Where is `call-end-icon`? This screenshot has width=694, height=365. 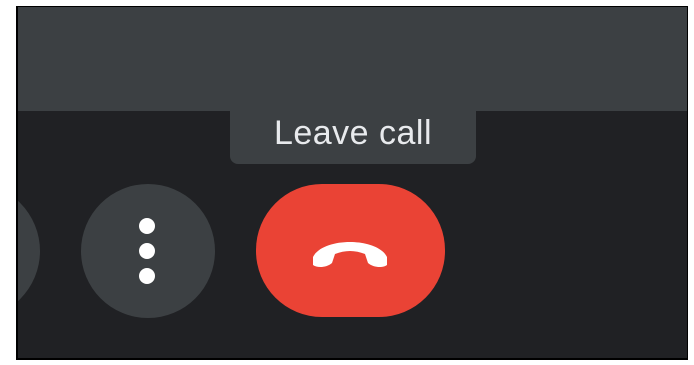 call-end-icon is located at coordinates (350, 255).